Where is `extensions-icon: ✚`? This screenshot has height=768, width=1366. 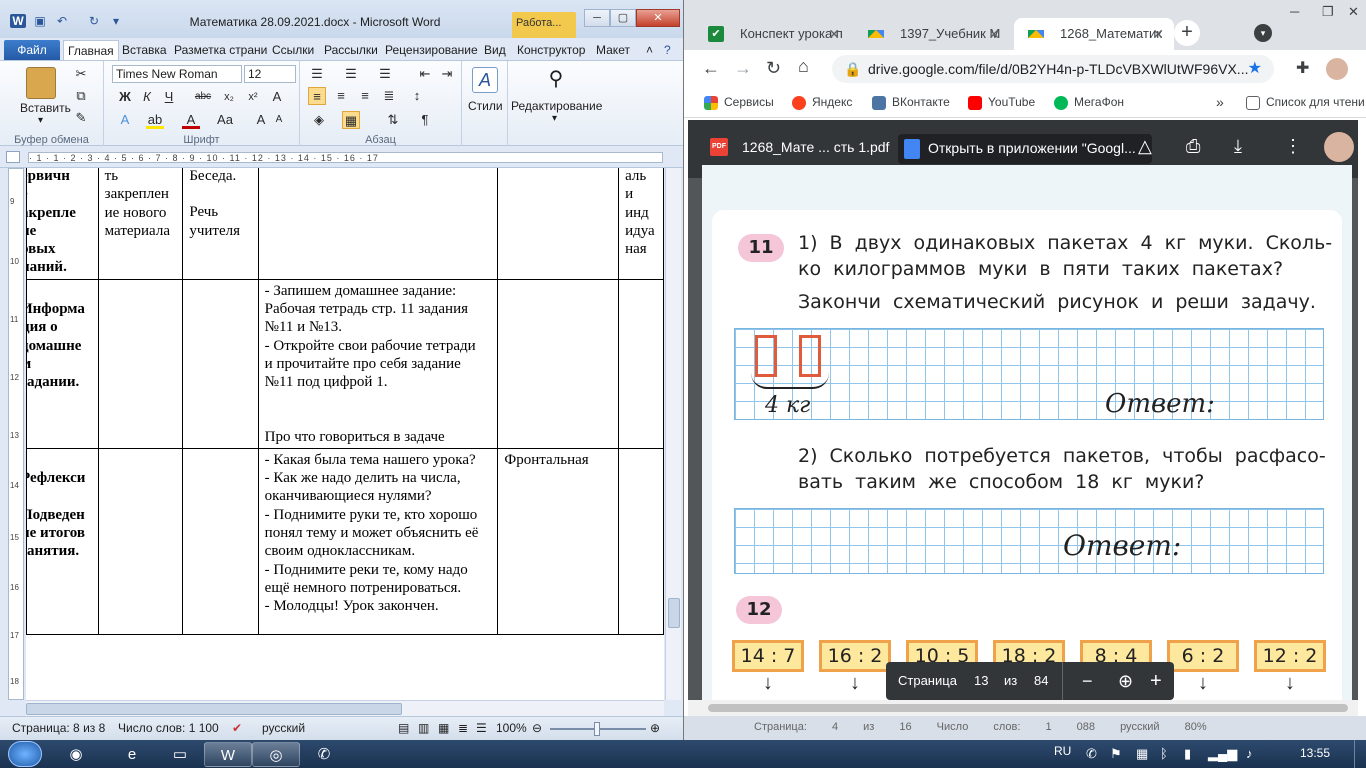
extensions-icon: ✚ is located at coordinates (1302, 68).